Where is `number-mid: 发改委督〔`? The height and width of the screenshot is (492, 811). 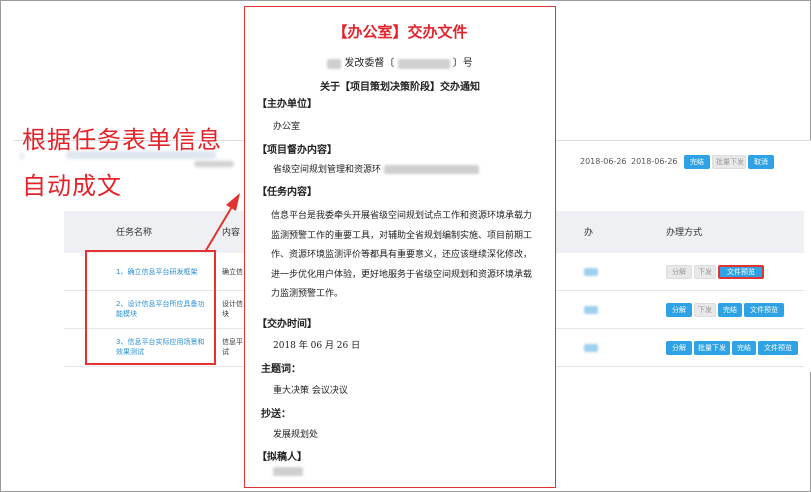
number-mid: 发改委督〔 is located at coordinates (369, 63).